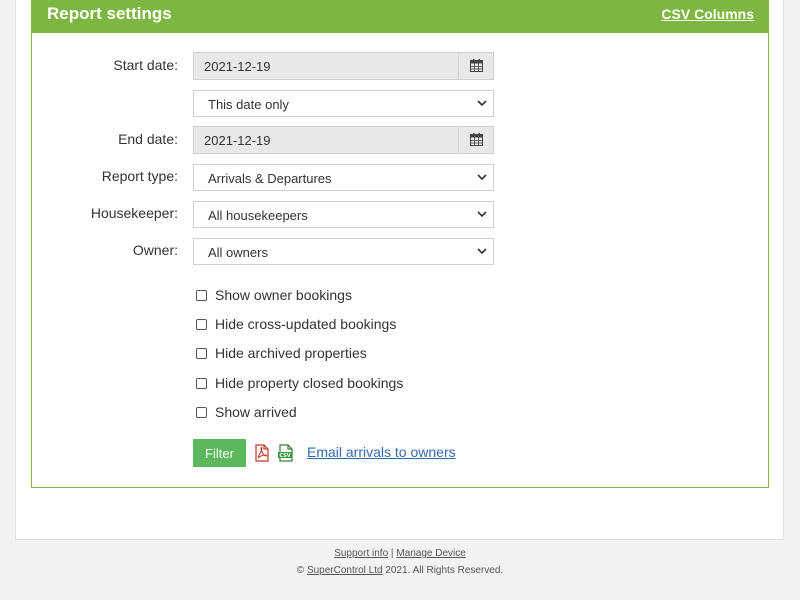  Describe the element at coordinates (400, 16) in the screenshot. I see `panel-header: Report settings CSV Columns` at that location.